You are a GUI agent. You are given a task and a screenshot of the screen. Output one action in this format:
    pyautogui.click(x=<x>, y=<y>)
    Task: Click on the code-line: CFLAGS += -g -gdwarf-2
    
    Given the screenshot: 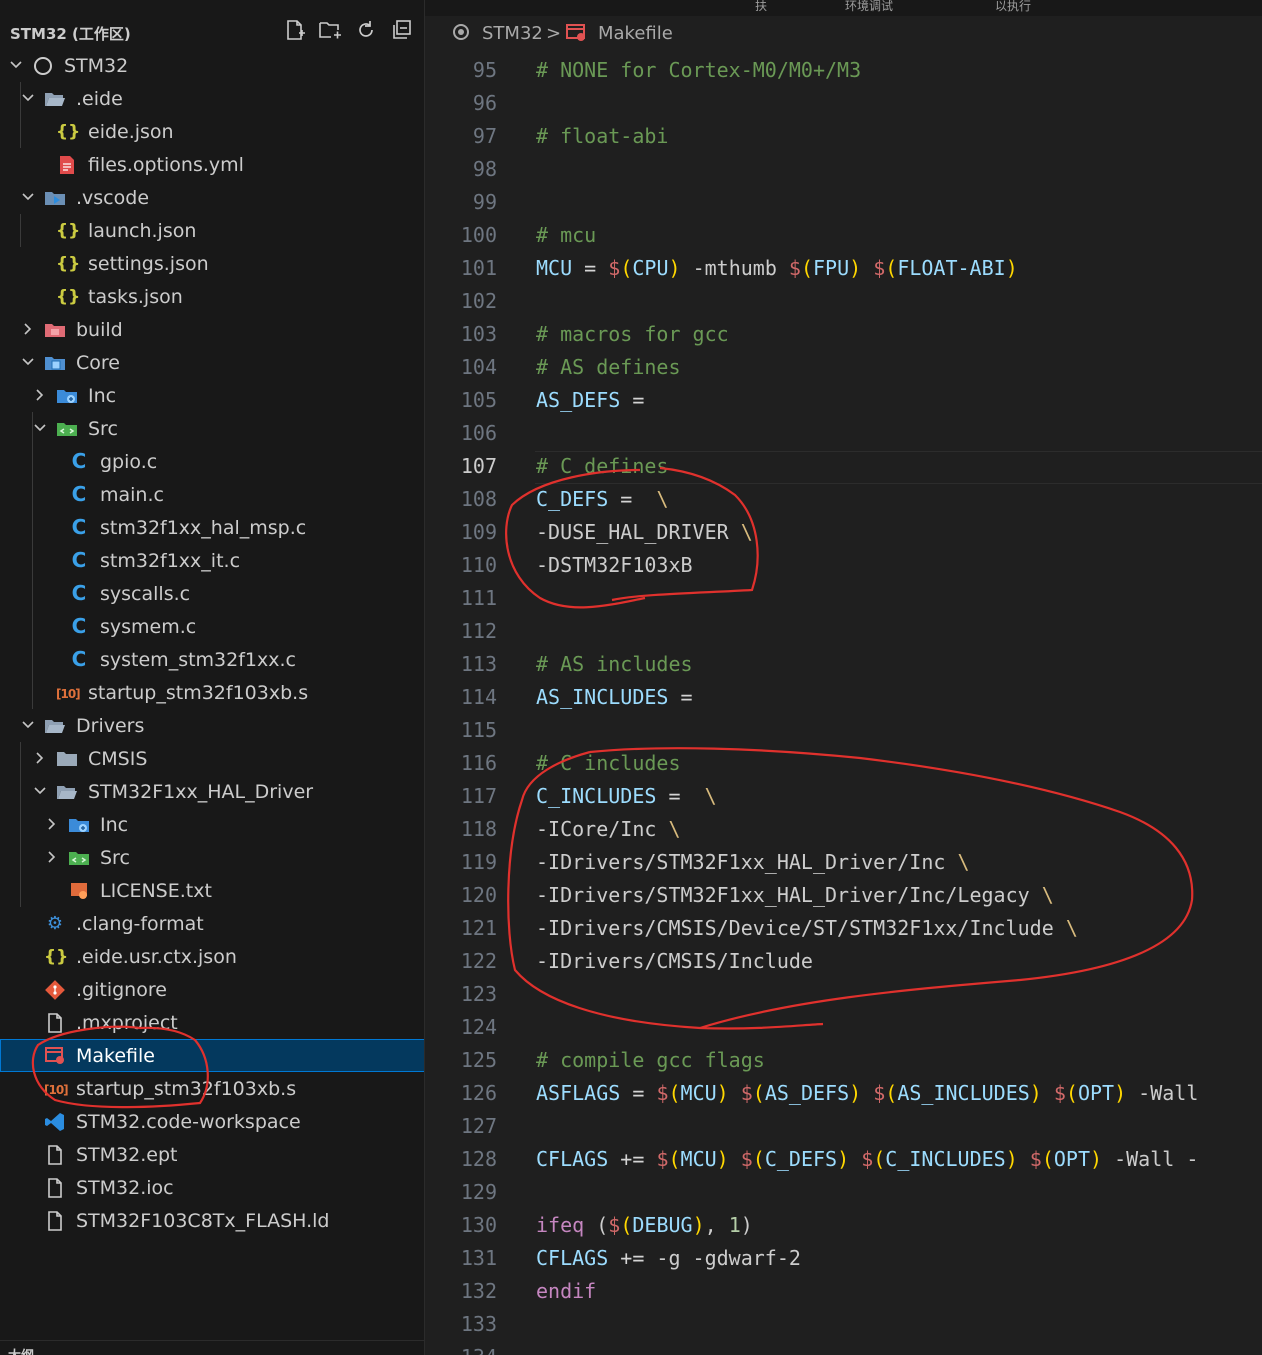 What is the action you would take?
    pyautogui.click(x=668, y=1258)
    